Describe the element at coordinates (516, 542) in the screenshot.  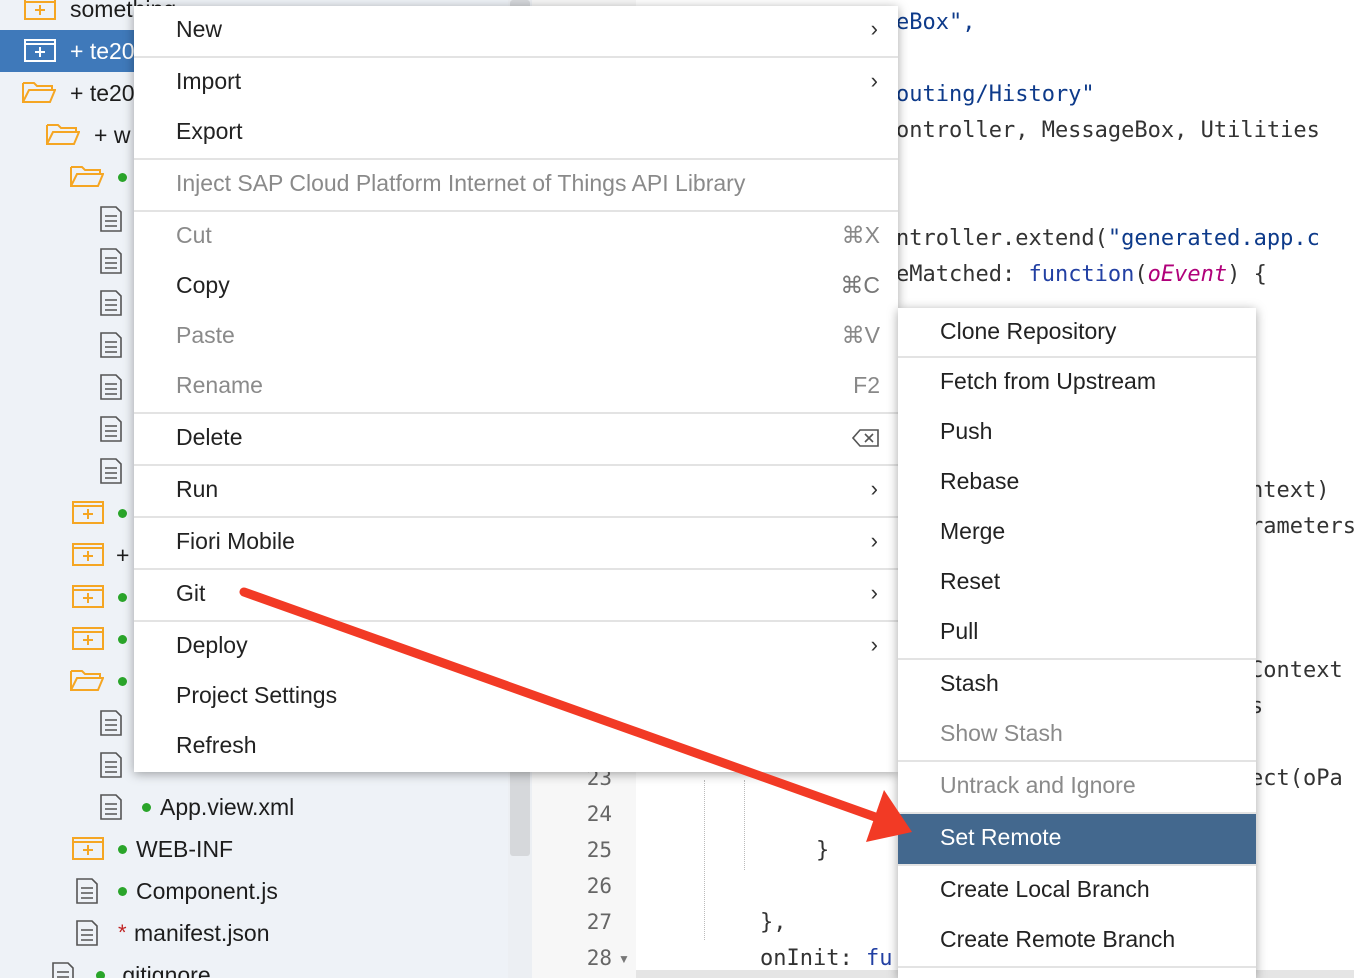
I see `menu-item-fiori-mobile: Fiori Mobile ›` at that location.